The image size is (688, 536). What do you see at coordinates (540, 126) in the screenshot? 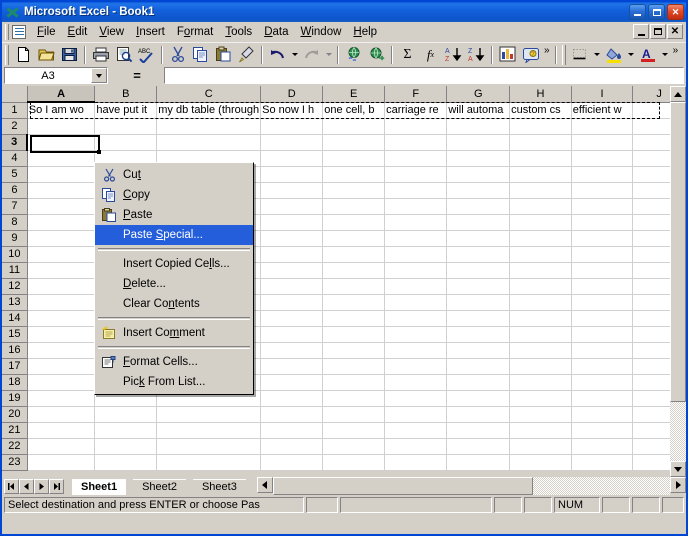
I see `cell-H2` at bounding box center [540, 126].